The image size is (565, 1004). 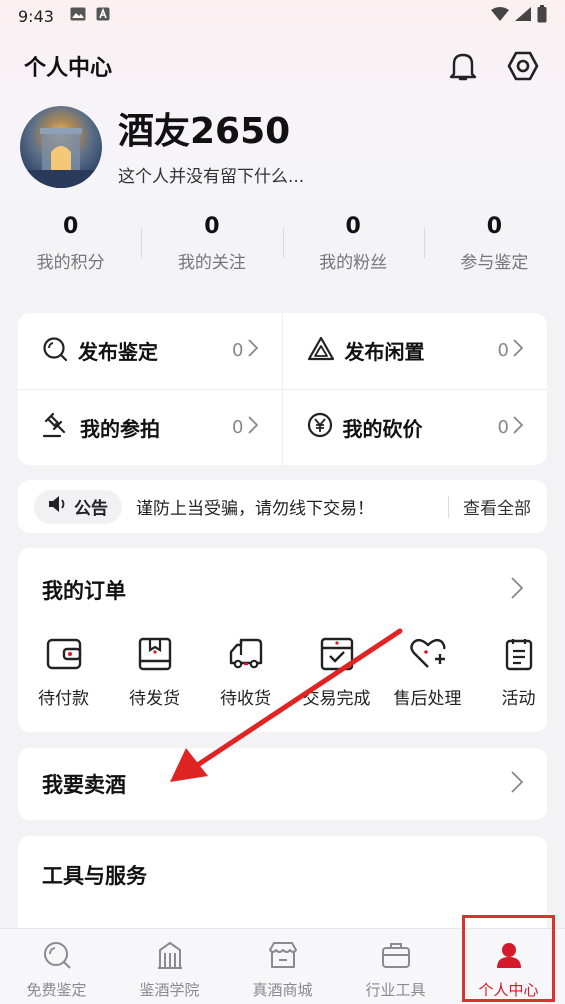 I want to click on tab-industry-tools: 行业工具, so click(x=395, y=966).